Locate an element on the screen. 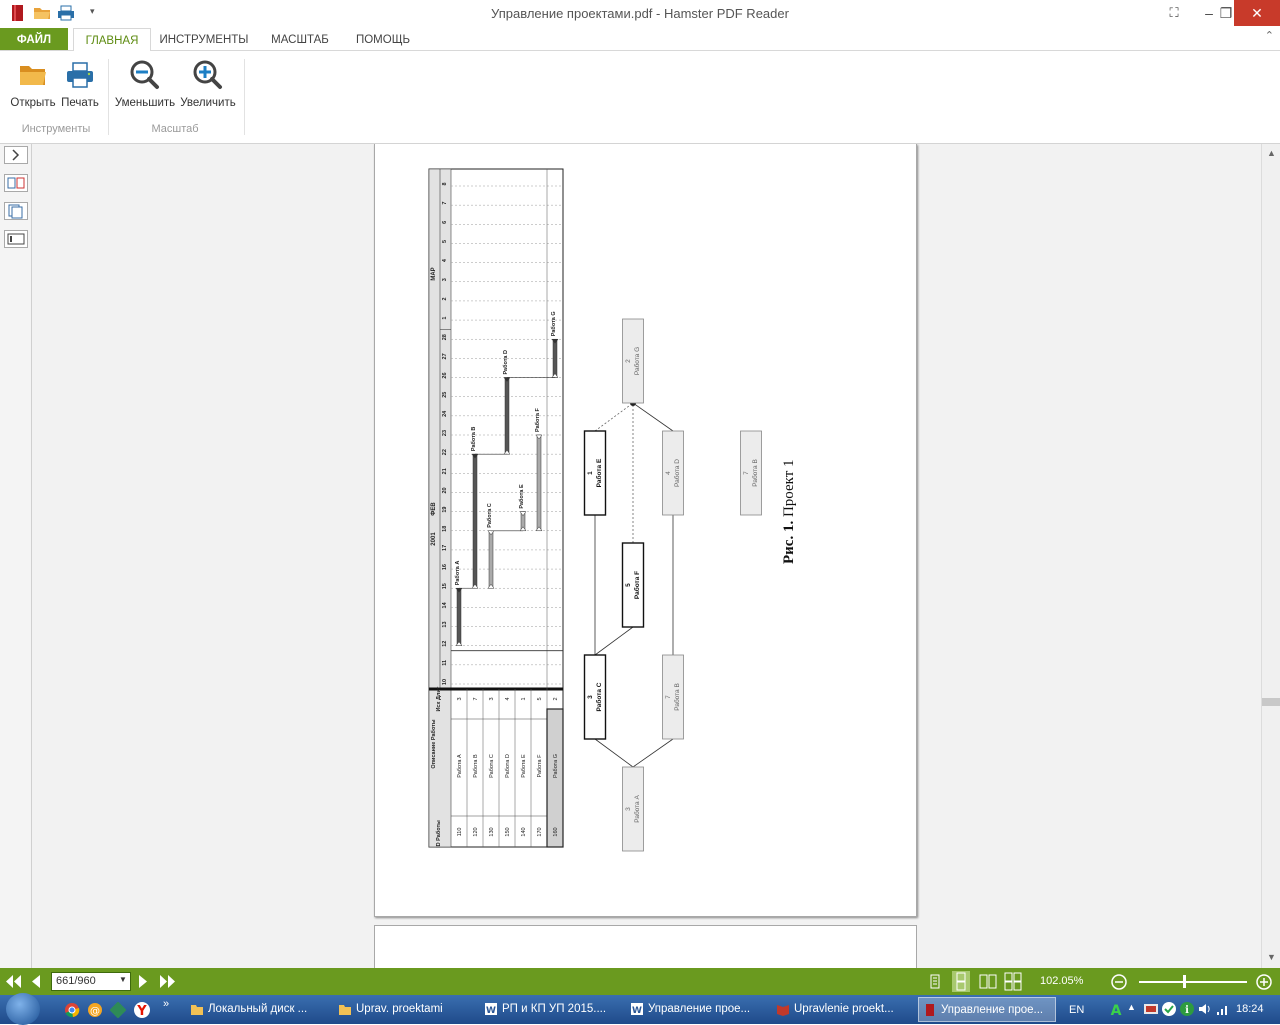 This screenshot has width=1280, height=1025. gantt-day-label: 10 is located at coordinates (445, 682).